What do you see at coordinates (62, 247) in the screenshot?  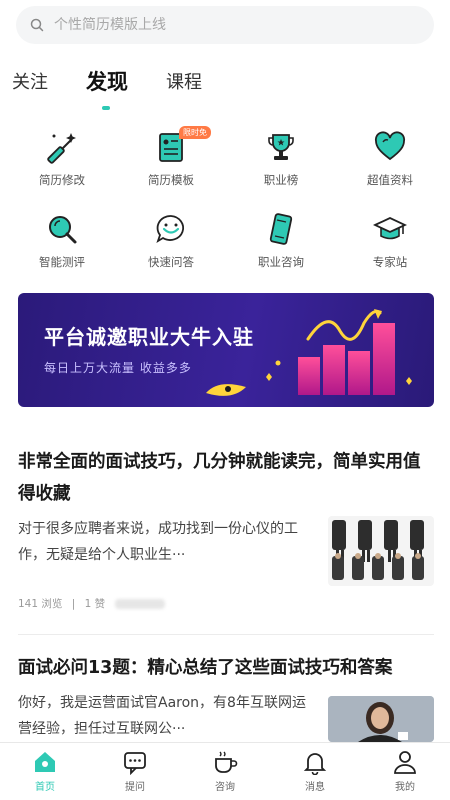 I see `feature-smart-assessment: 智能测评` at bounding box center [62, 247].